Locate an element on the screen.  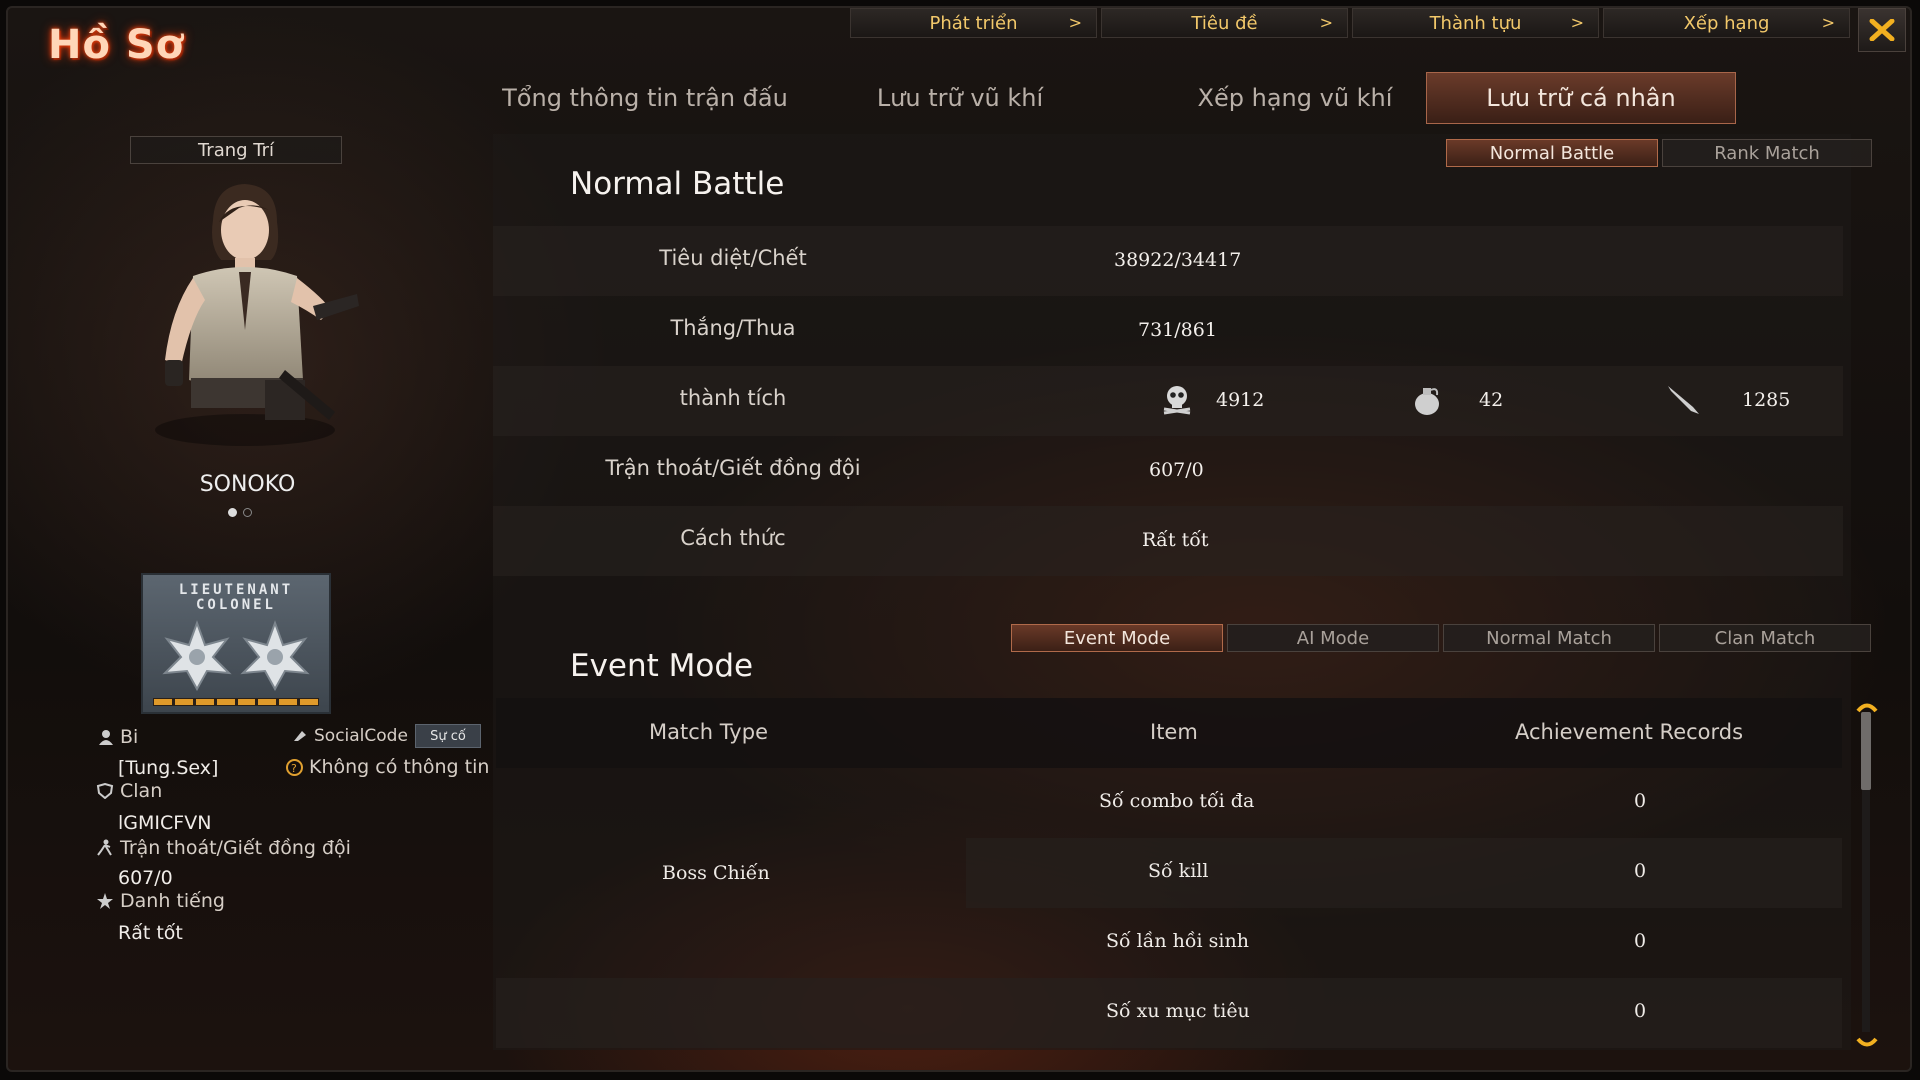
table-row: Số combo tối đa 0 is located at coordinates (1404, 803).